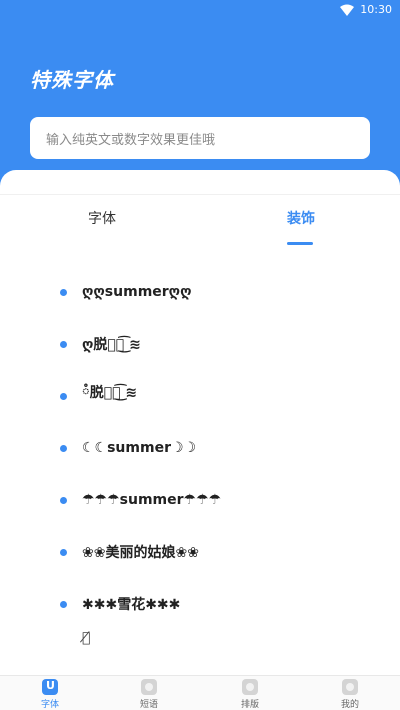  I want to click on chat-icon, so click(149, 687).